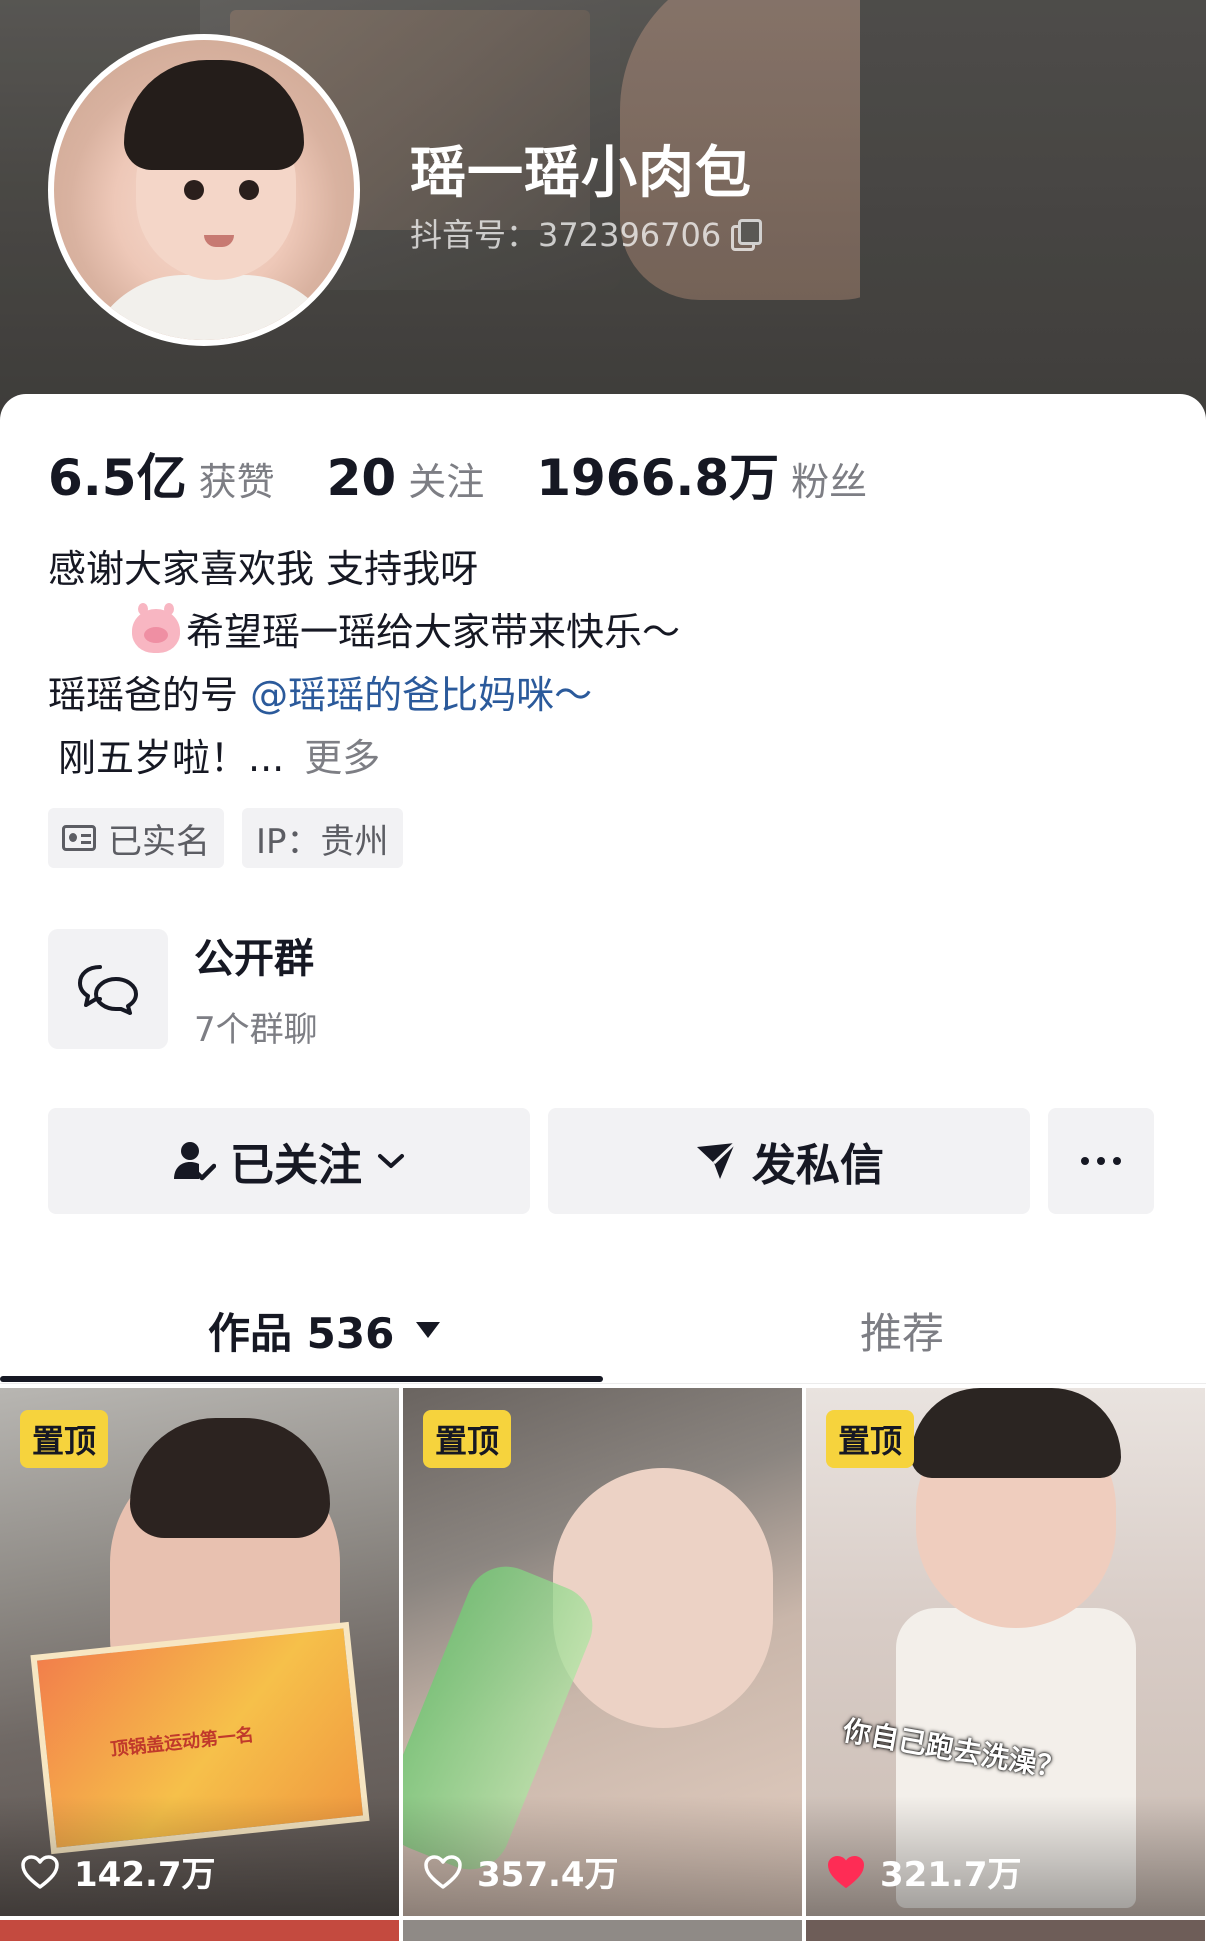 The width and height of the screenshot is (1206, 1941). I want to click on tab-recommend: 推荐, so click(902, 1330).